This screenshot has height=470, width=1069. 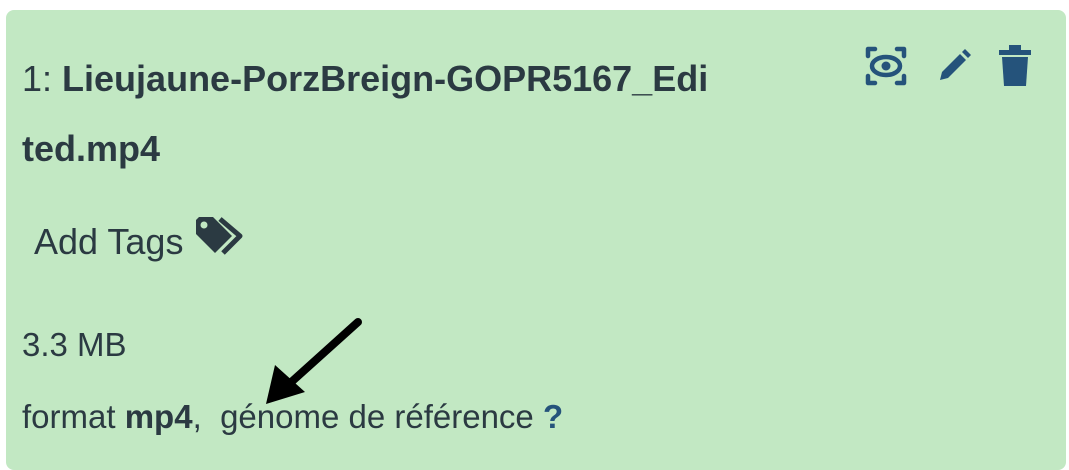 What do you see at coordinates (1015, 66) in the screenshot?
I see `trash-icon` at bounding box center [1015, 66].